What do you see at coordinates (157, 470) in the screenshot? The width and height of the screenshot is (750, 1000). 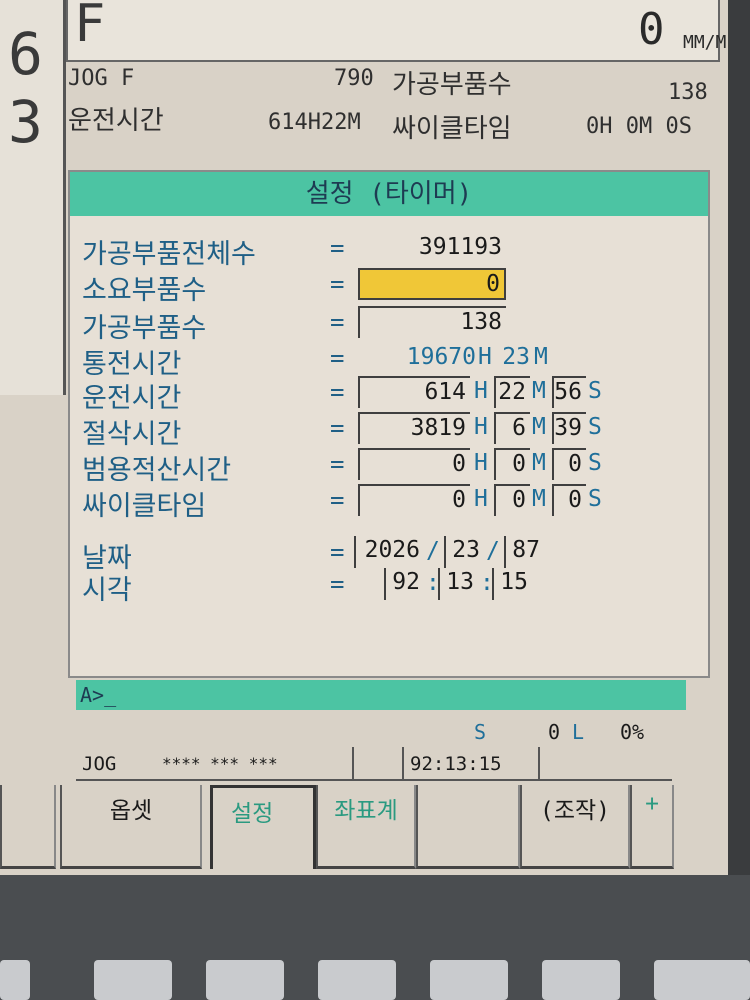 I see `general-integration-time-label: 범용적산시간` at bounding box center [157, 470].